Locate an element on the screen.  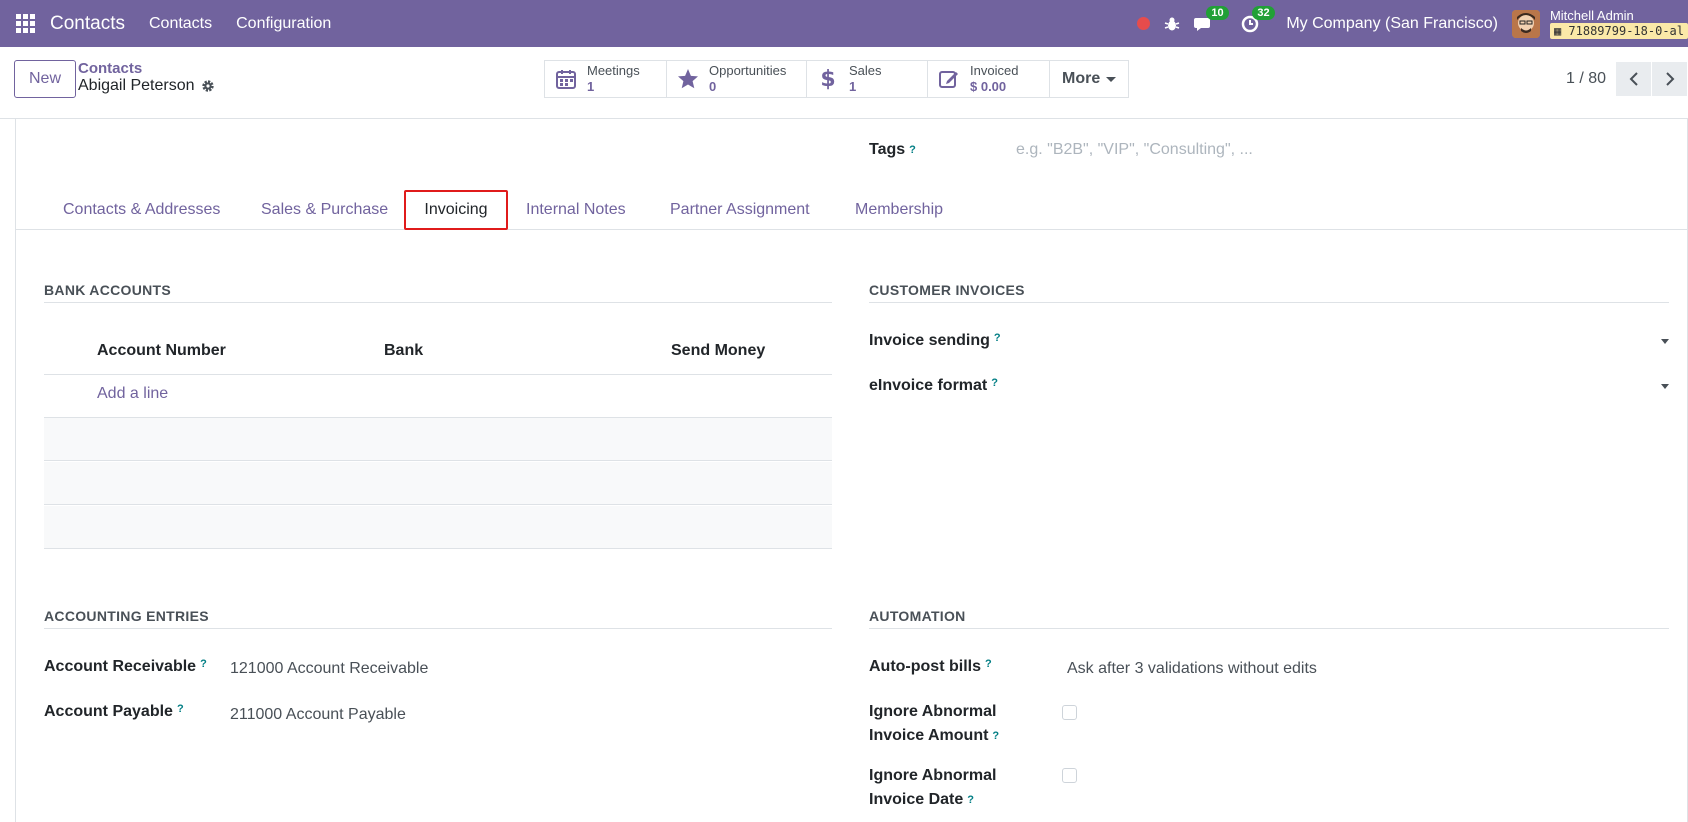
activities-button: 32 is located at coordinates (1257, 19).